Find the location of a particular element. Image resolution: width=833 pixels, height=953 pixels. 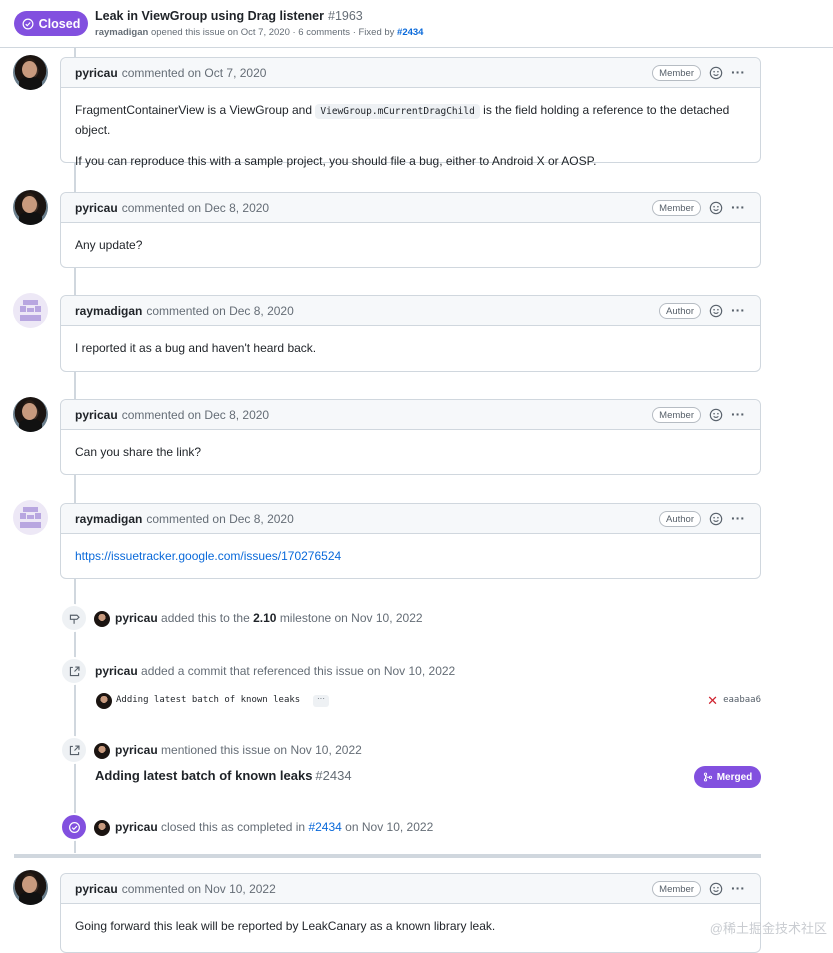

pr-title-link: Adding latest batch of known leaks #2434 is located at coordinates (223, 775).